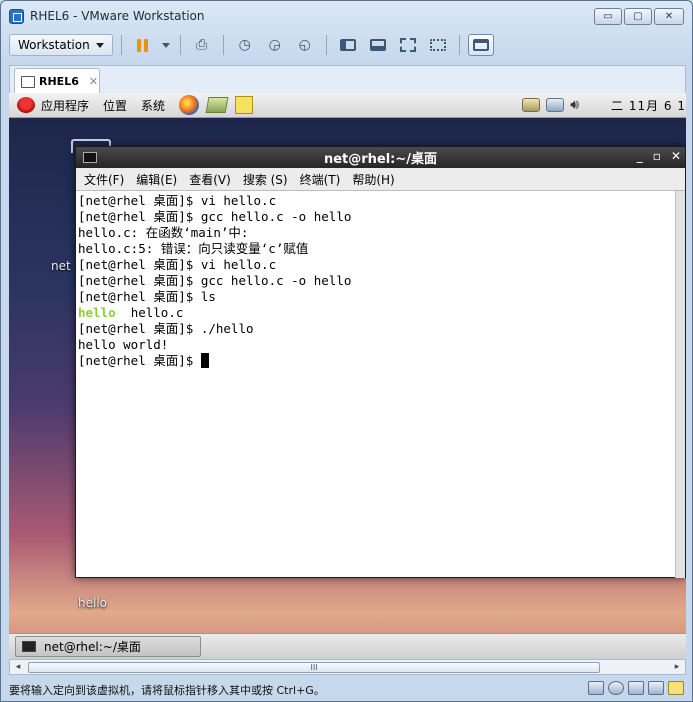 The height and width of the screenshot is (702, 693). I want to click on send-ctrl-alt-del-icon: ⎙, so click(202, 45).